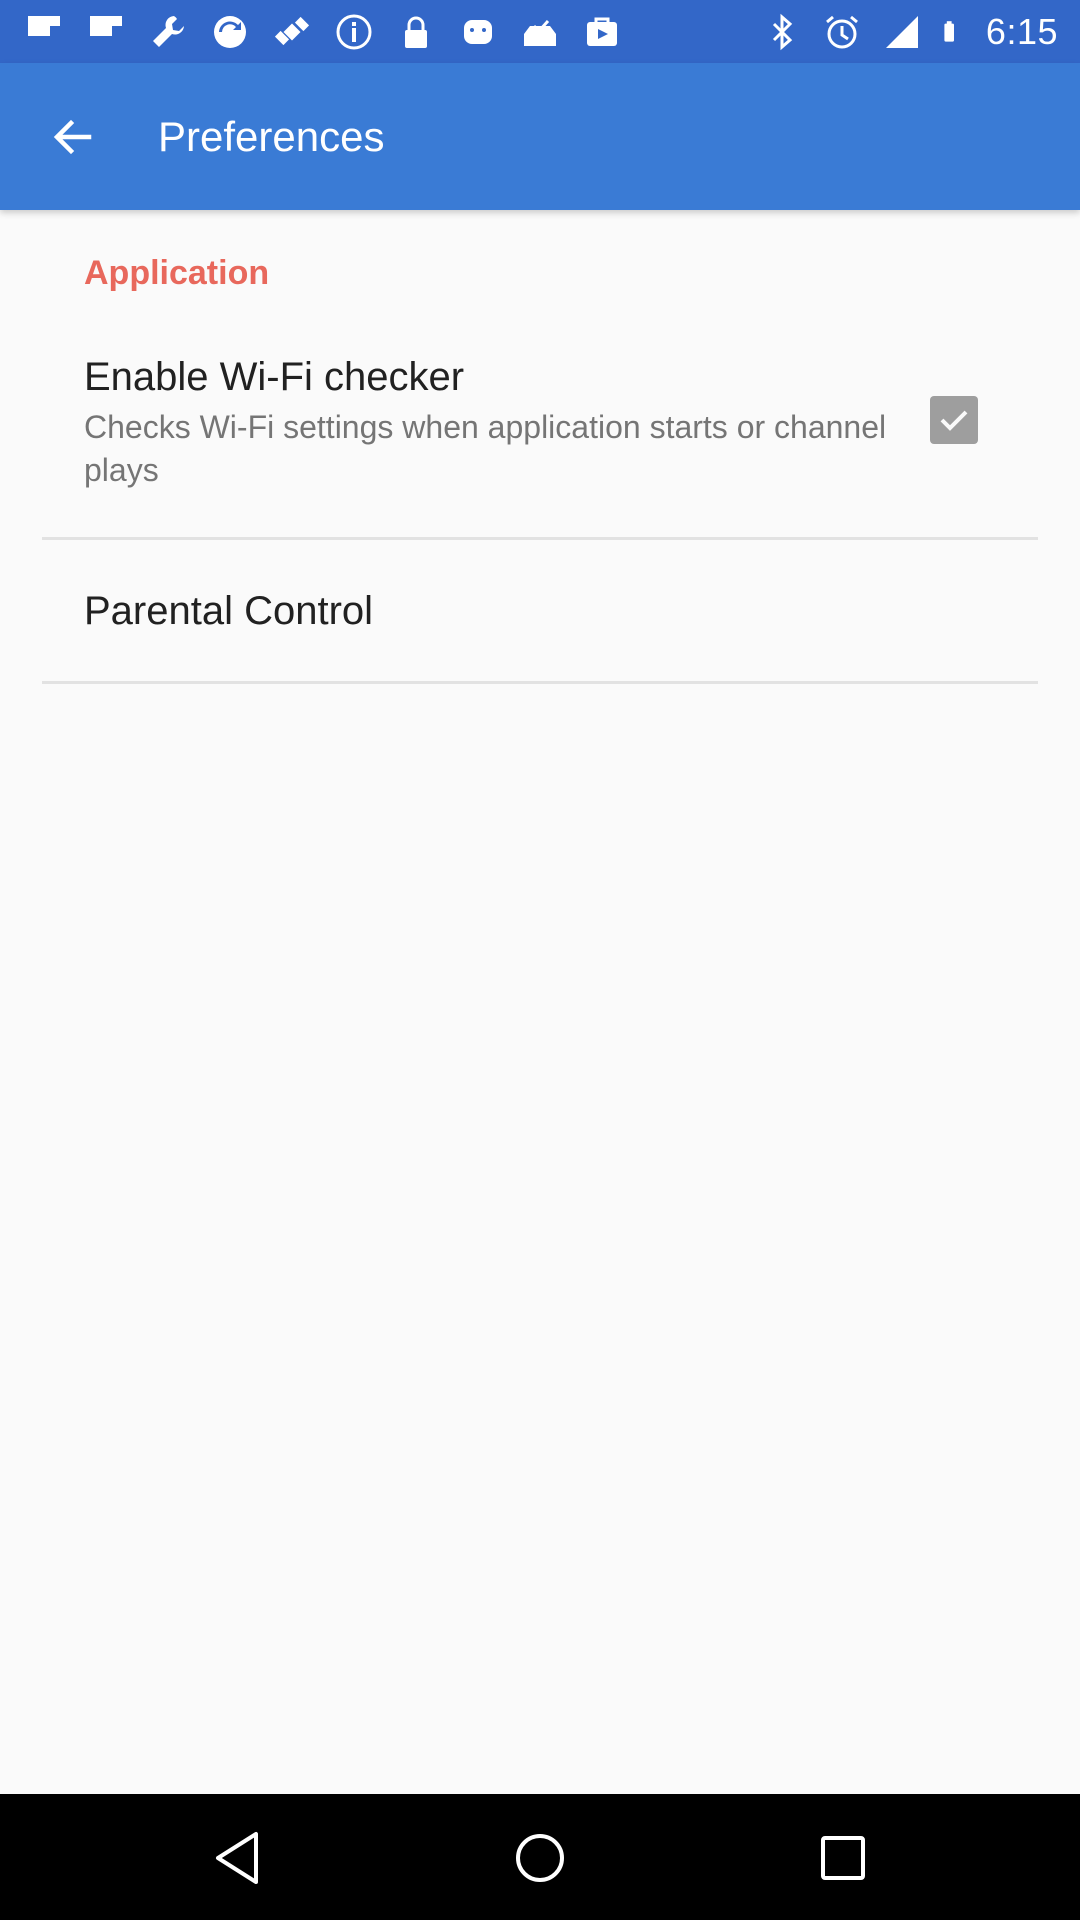 This screenshot has width=1080, height=1920. What do you see at coordinates (230, 32) in the screenshot?
I see `sync-circle-icon` at bounding box center [230, 32].